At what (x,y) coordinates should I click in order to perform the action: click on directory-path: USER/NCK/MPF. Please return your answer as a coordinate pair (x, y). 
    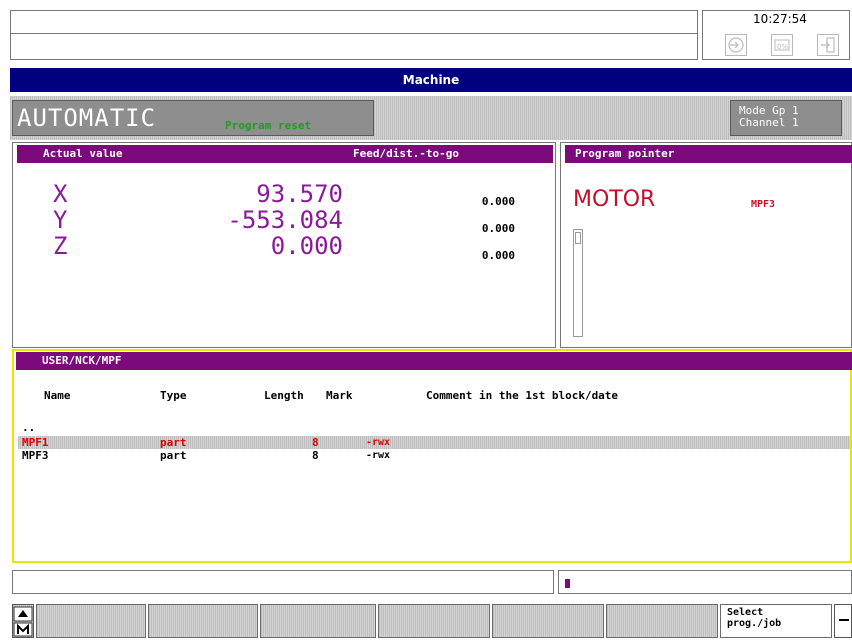
    Looking at the image, I should click on (82, 360).